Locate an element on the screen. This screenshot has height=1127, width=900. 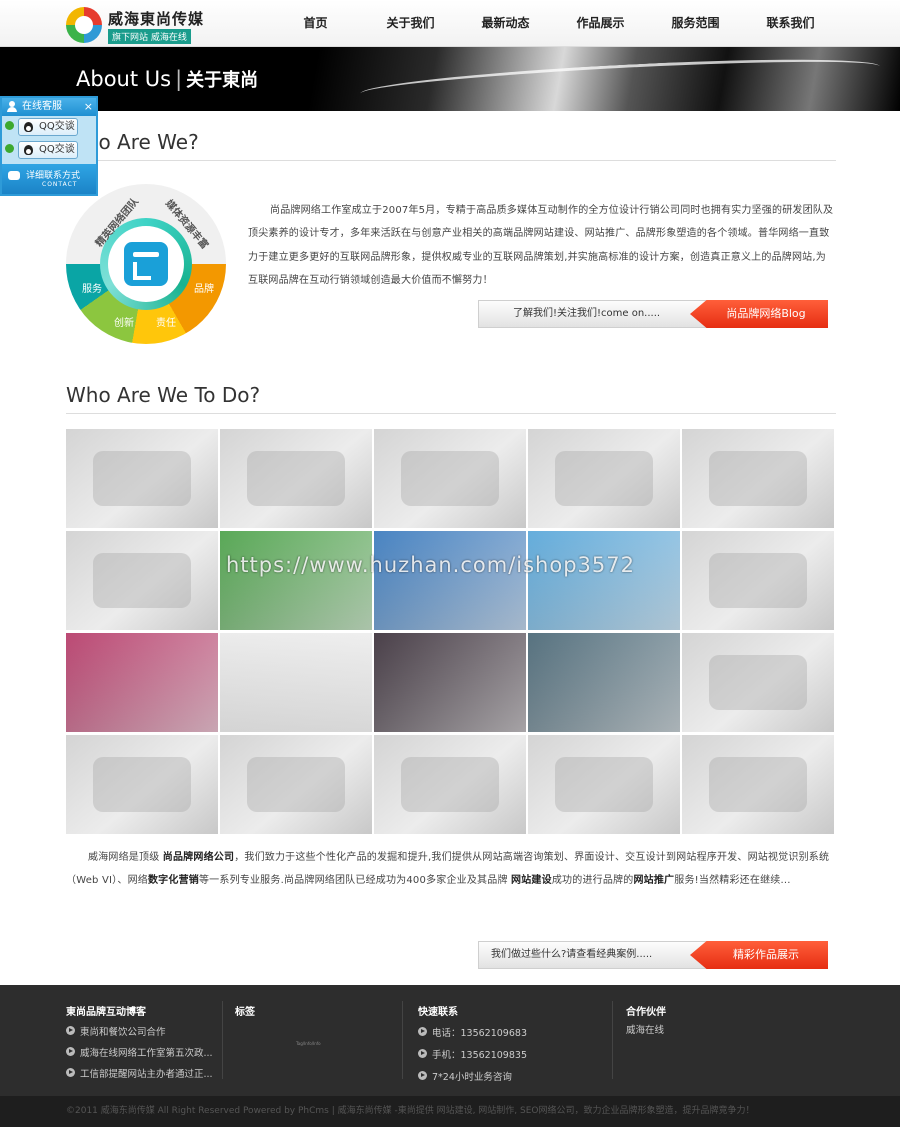
footer-tags-title: 标签 is located at coordinates (245, 1012).